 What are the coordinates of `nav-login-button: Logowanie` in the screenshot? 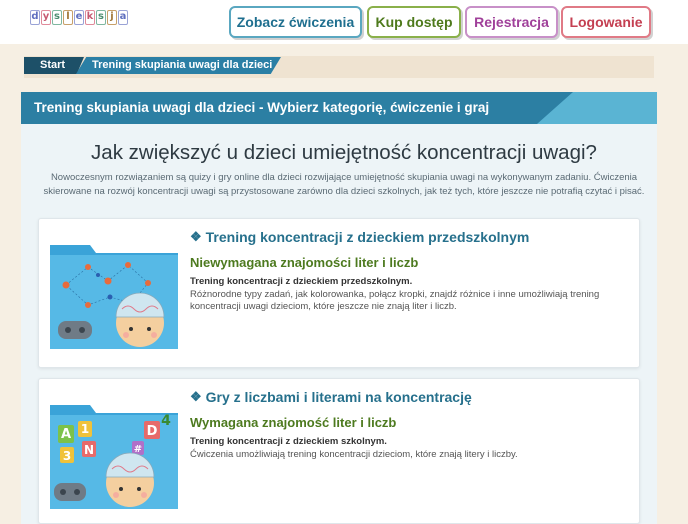 It's located at (606, 22).